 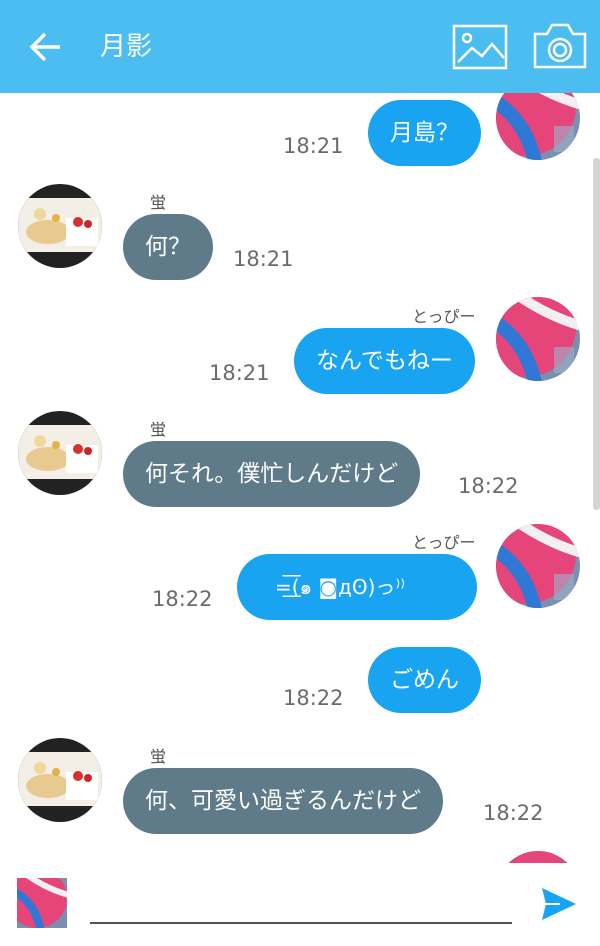 I want to click on message-text: 何？, so click(x=168, y=247).